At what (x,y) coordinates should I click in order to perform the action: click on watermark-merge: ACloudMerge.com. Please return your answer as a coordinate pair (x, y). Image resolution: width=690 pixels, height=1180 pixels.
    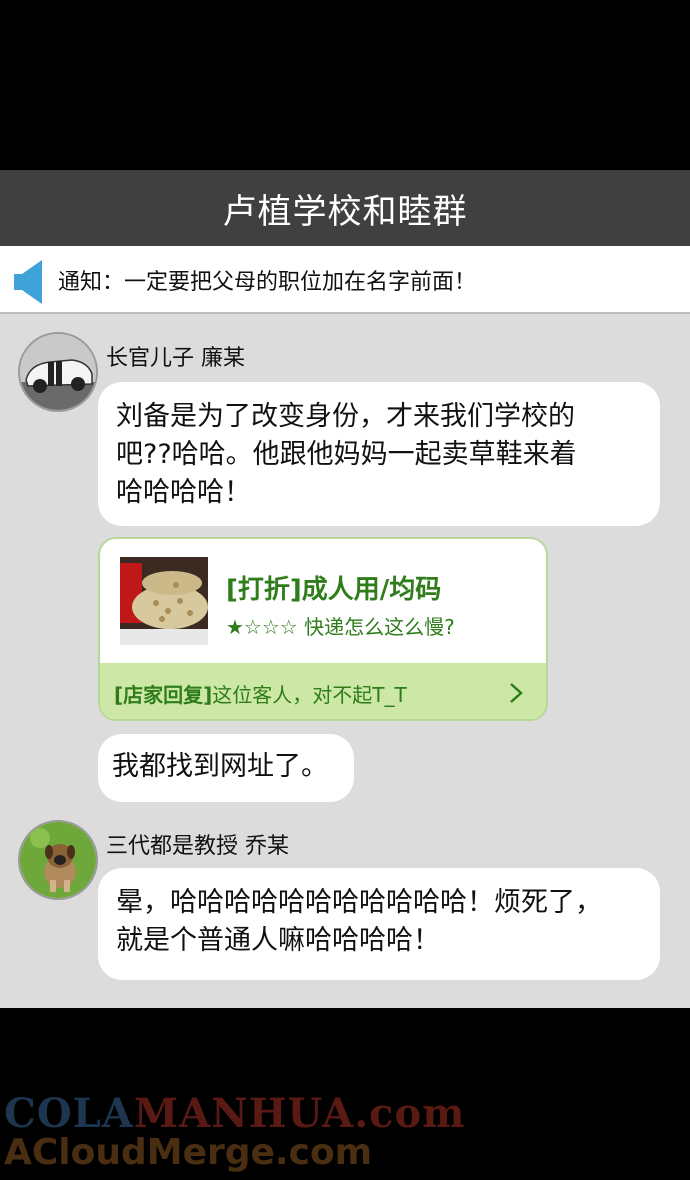
    Looking at the image, I should click on (188, 1152).